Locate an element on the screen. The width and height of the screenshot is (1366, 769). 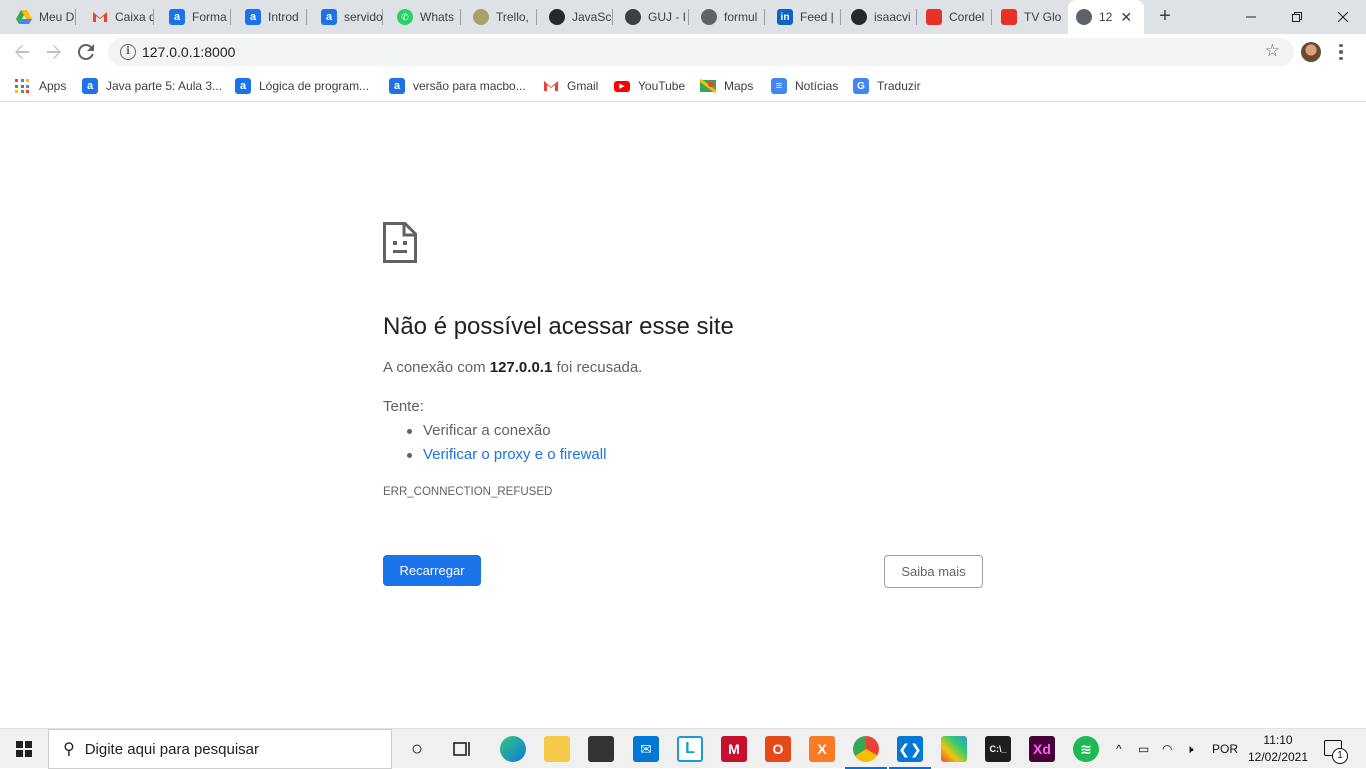
cortana-icon: ○ is located at coordinates (417, 749).